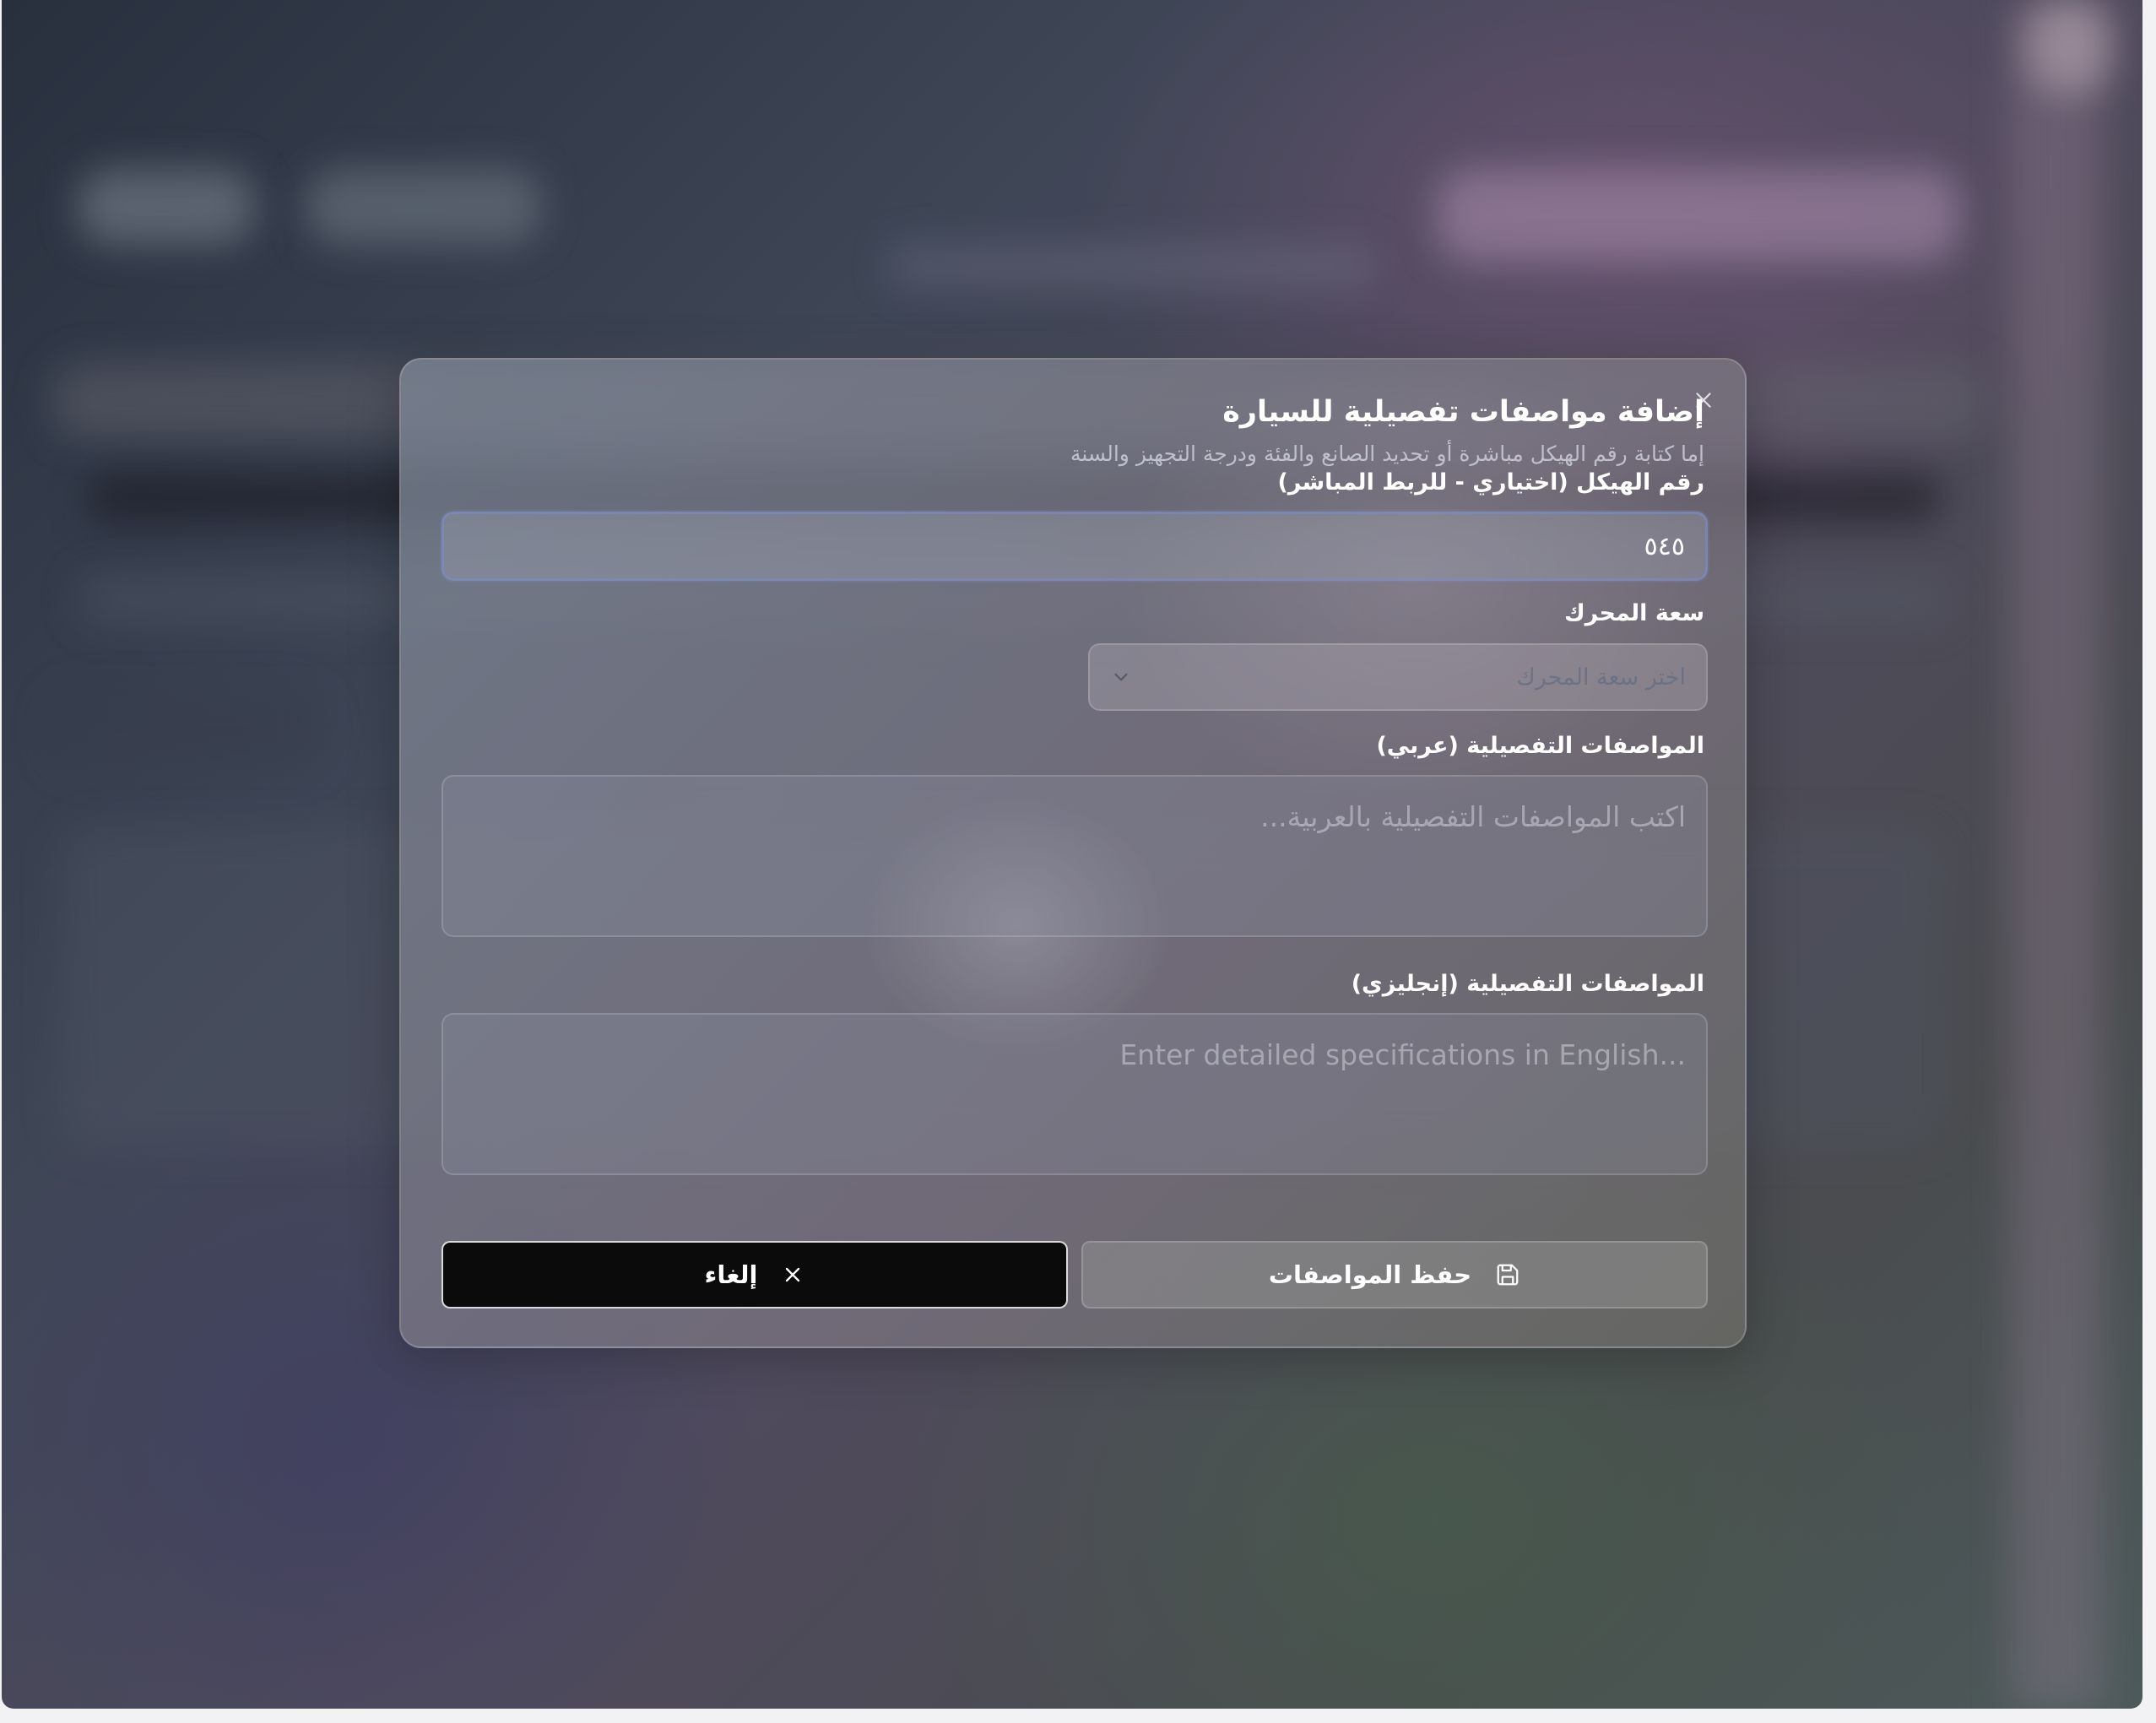 Image resolution: width=2156 pixels, height=1723 pixels. I want to click on specs-arabic-label: المواصفات التفصيلية (عربي), so click(1540, 746).